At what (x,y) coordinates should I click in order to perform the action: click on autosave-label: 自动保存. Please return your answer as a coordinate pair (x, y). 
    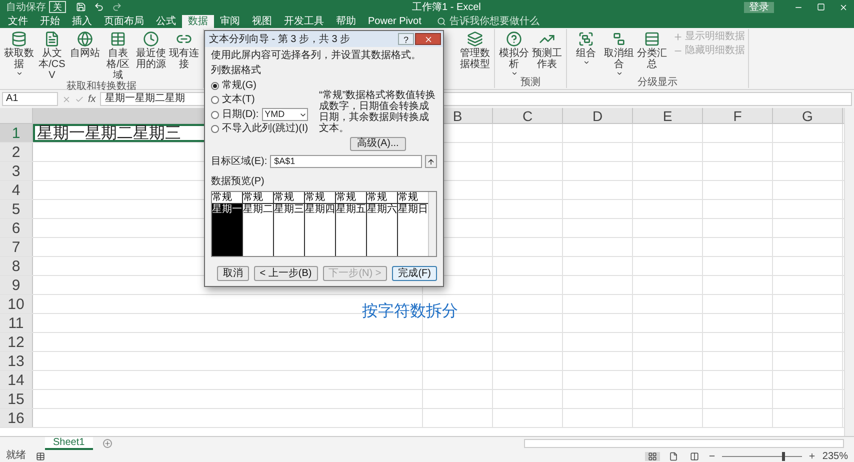
    Looking at the image, I should click on (26, 7).